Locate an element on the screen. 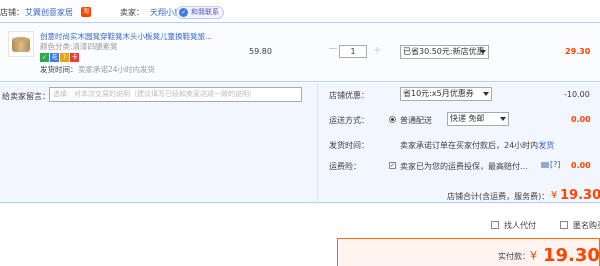 Image resolution: width=600 pixels, height=266 pixels. delivery-option: 普通配送 is located at coordinates (416, 120).